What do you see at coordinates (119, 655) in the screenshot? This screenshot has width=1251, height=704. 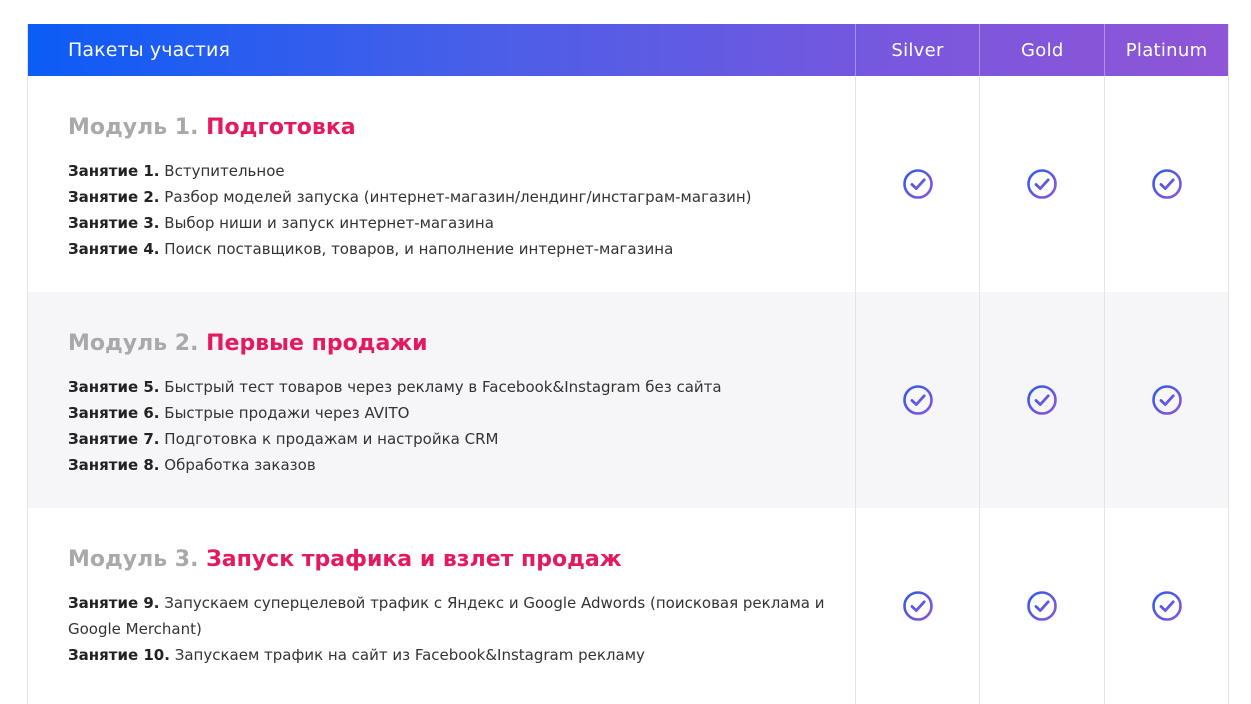 I see `lesson-label: Занятие 10.` at bounding box center [119, 655].